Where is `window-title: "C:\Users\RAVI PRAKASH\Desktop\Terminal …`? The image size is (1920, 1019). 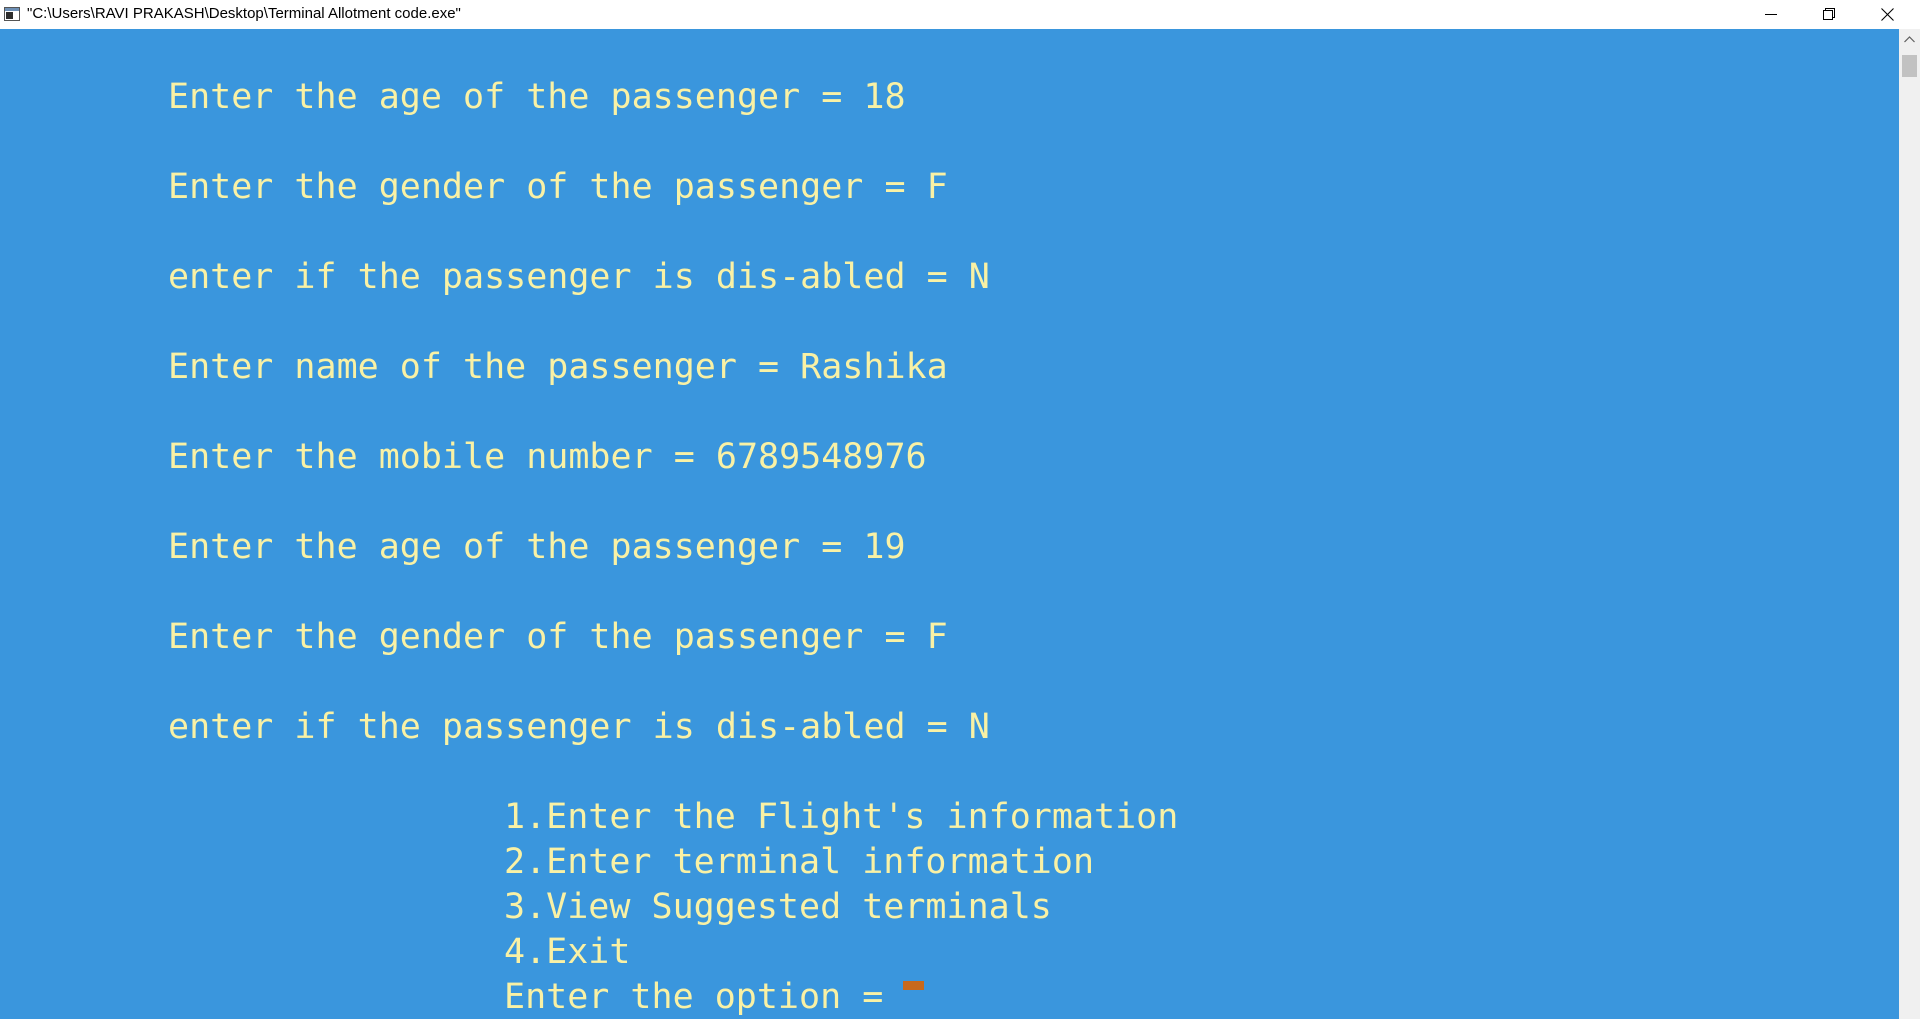
window-title: "C:\Users\RAVI PRAKASH\Desktop\Terminal … is located at coordinates (244, 13).